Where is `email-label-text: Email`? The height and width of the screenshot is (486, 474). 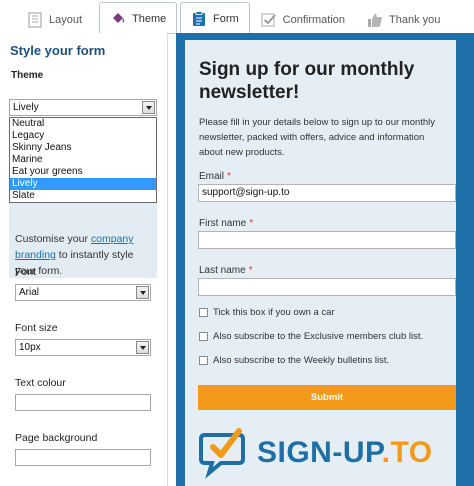 email-label-text: Email is located at coordinates (212, 176).